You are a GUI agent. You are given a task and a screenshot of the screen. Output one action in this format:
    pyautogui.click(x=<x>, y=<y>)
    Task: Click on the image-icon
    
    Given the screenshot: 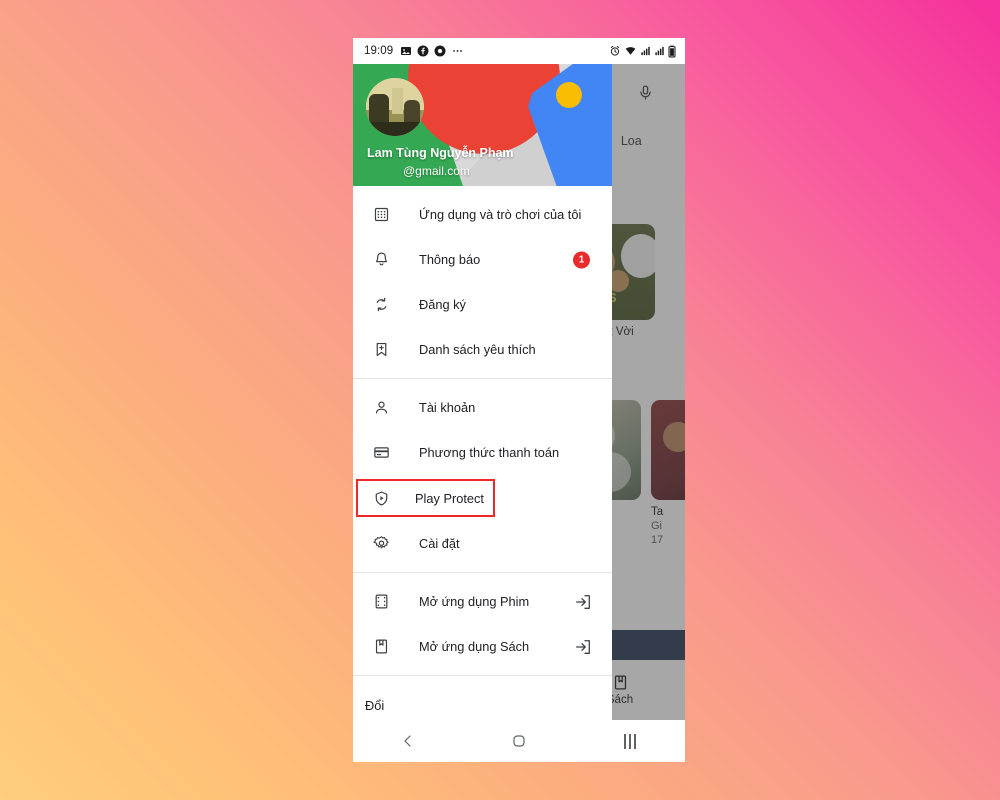 What is the action you would take?
    pyautogui.click(x=406, y=51)
    